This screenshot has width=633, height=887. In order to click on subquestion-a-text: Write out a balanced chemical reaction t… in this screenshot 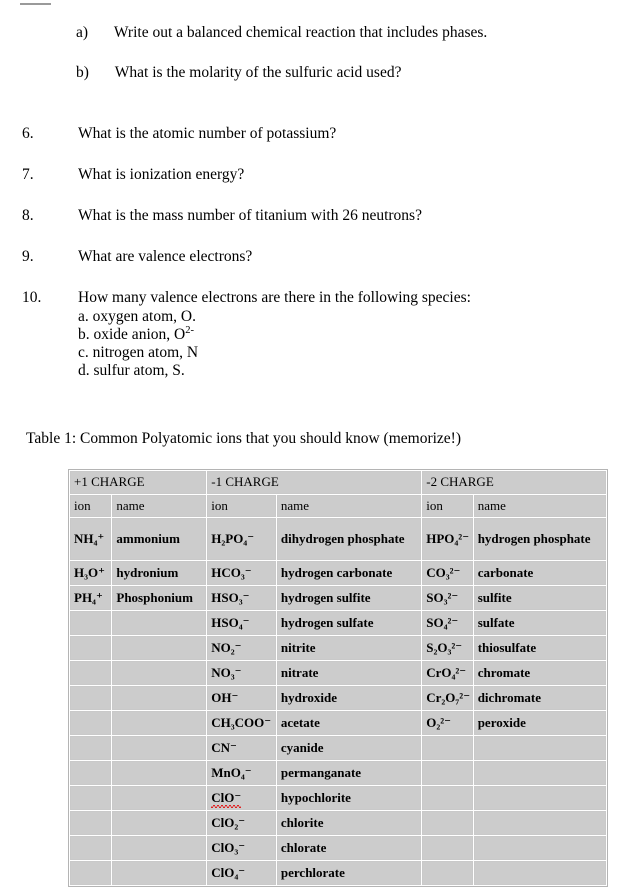, I will do `click(300, 32)`.